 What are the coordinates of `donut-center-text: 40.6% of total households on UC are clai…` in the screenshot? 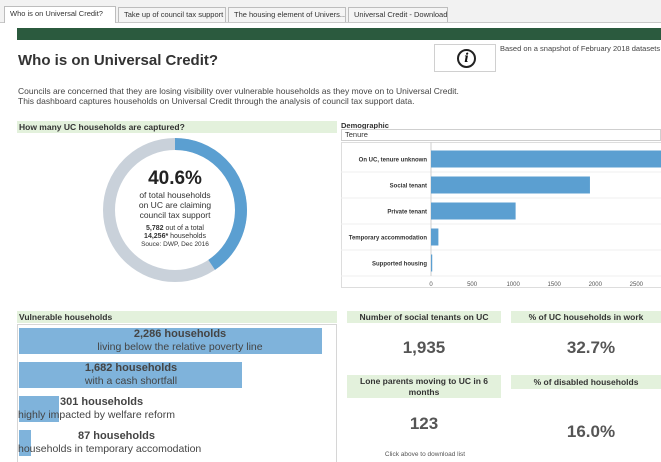 It's located at (175, 208).